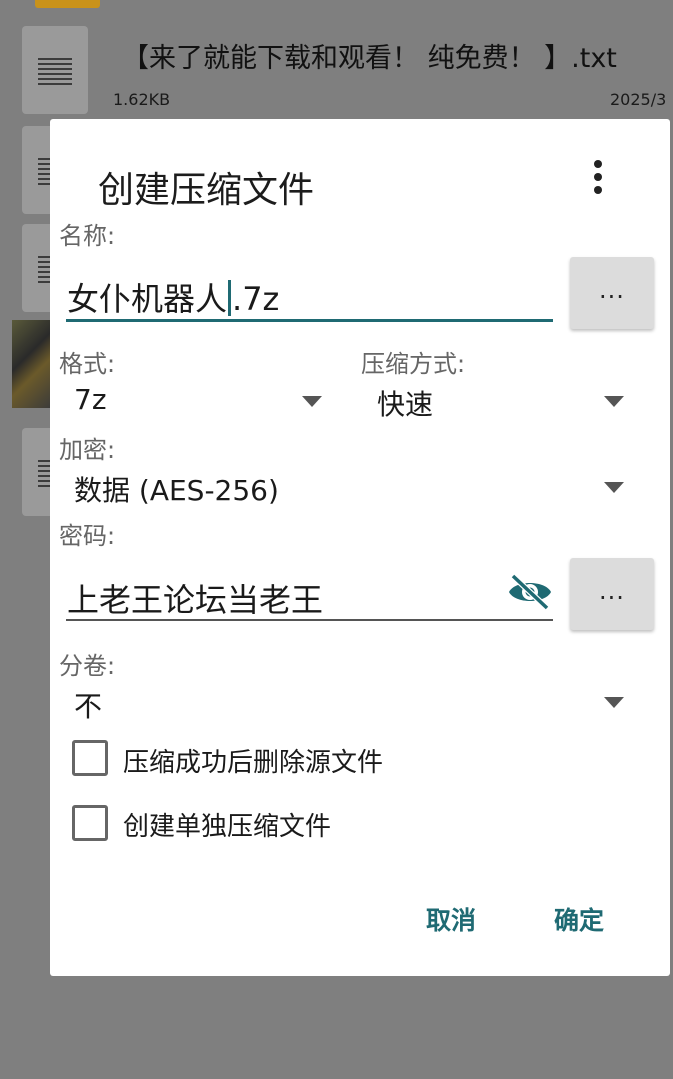 The width and height of the screenshot is (673, 1079). What do you see at coordinates (451, 919) in the screenshot?
I see `cancel-button: 取消` at bounding box center [451, 919].